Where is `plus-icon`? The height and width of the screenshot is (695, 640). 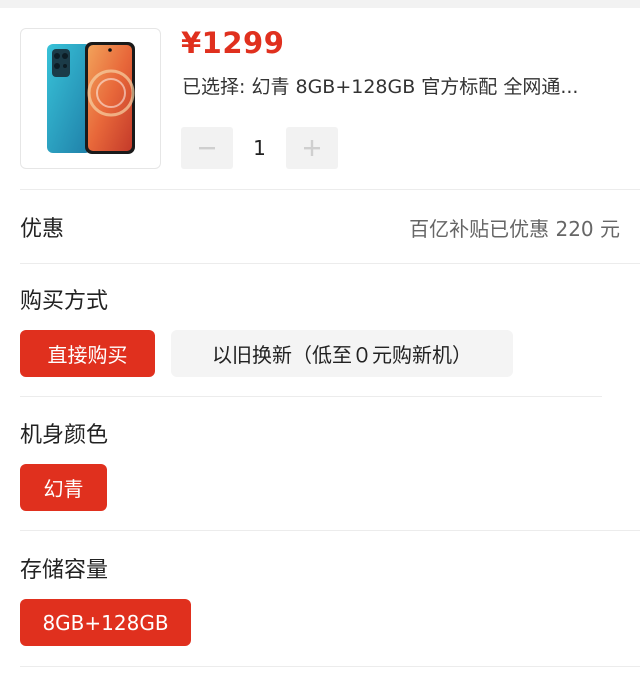 plus-icon is located at coordinates (312, 148).